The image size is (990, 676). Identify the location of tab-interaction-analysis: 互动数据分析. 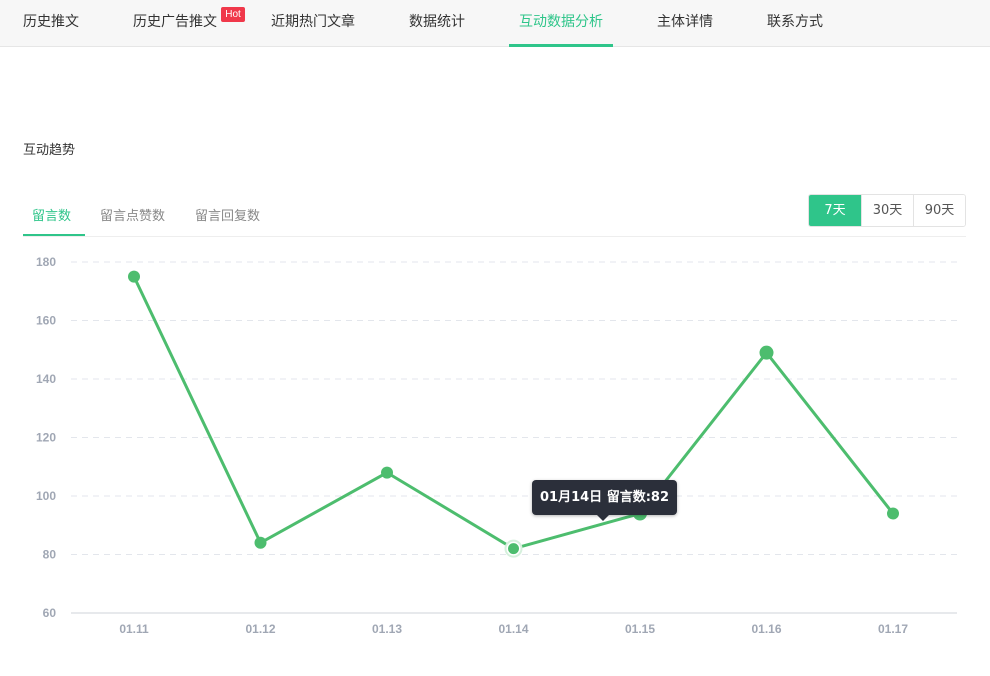
(561, 23).